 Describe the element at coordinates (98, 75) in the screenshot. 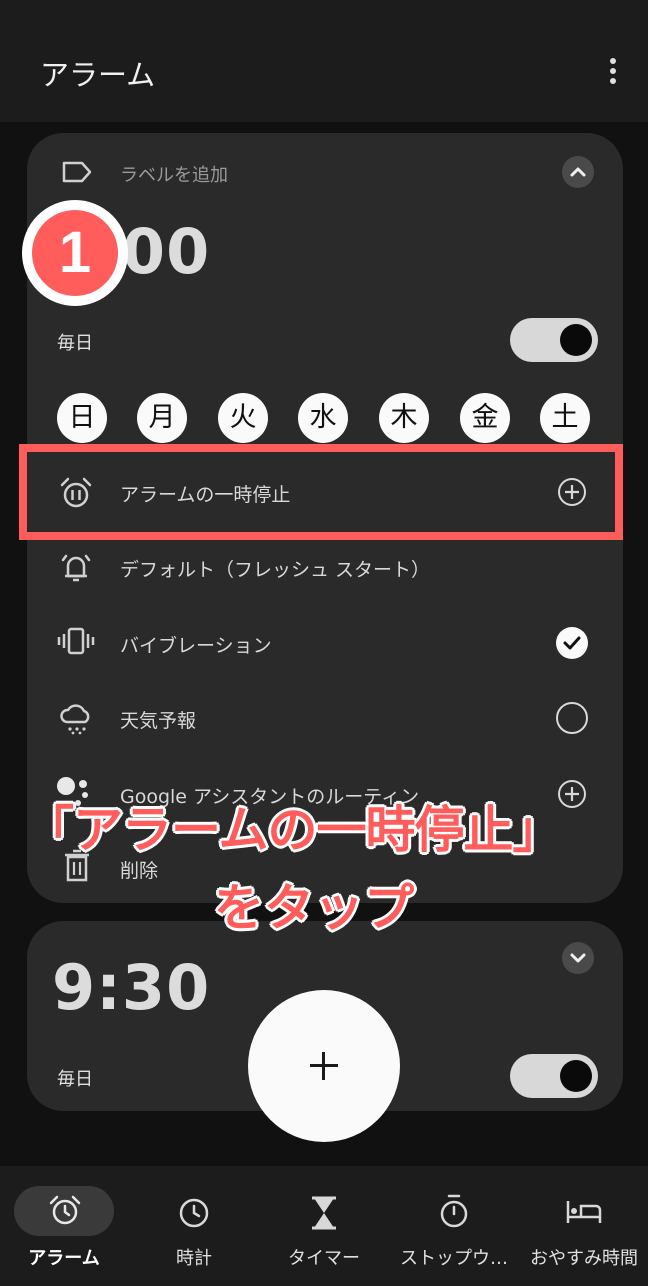

I see `page-title: アラーム` at that location.